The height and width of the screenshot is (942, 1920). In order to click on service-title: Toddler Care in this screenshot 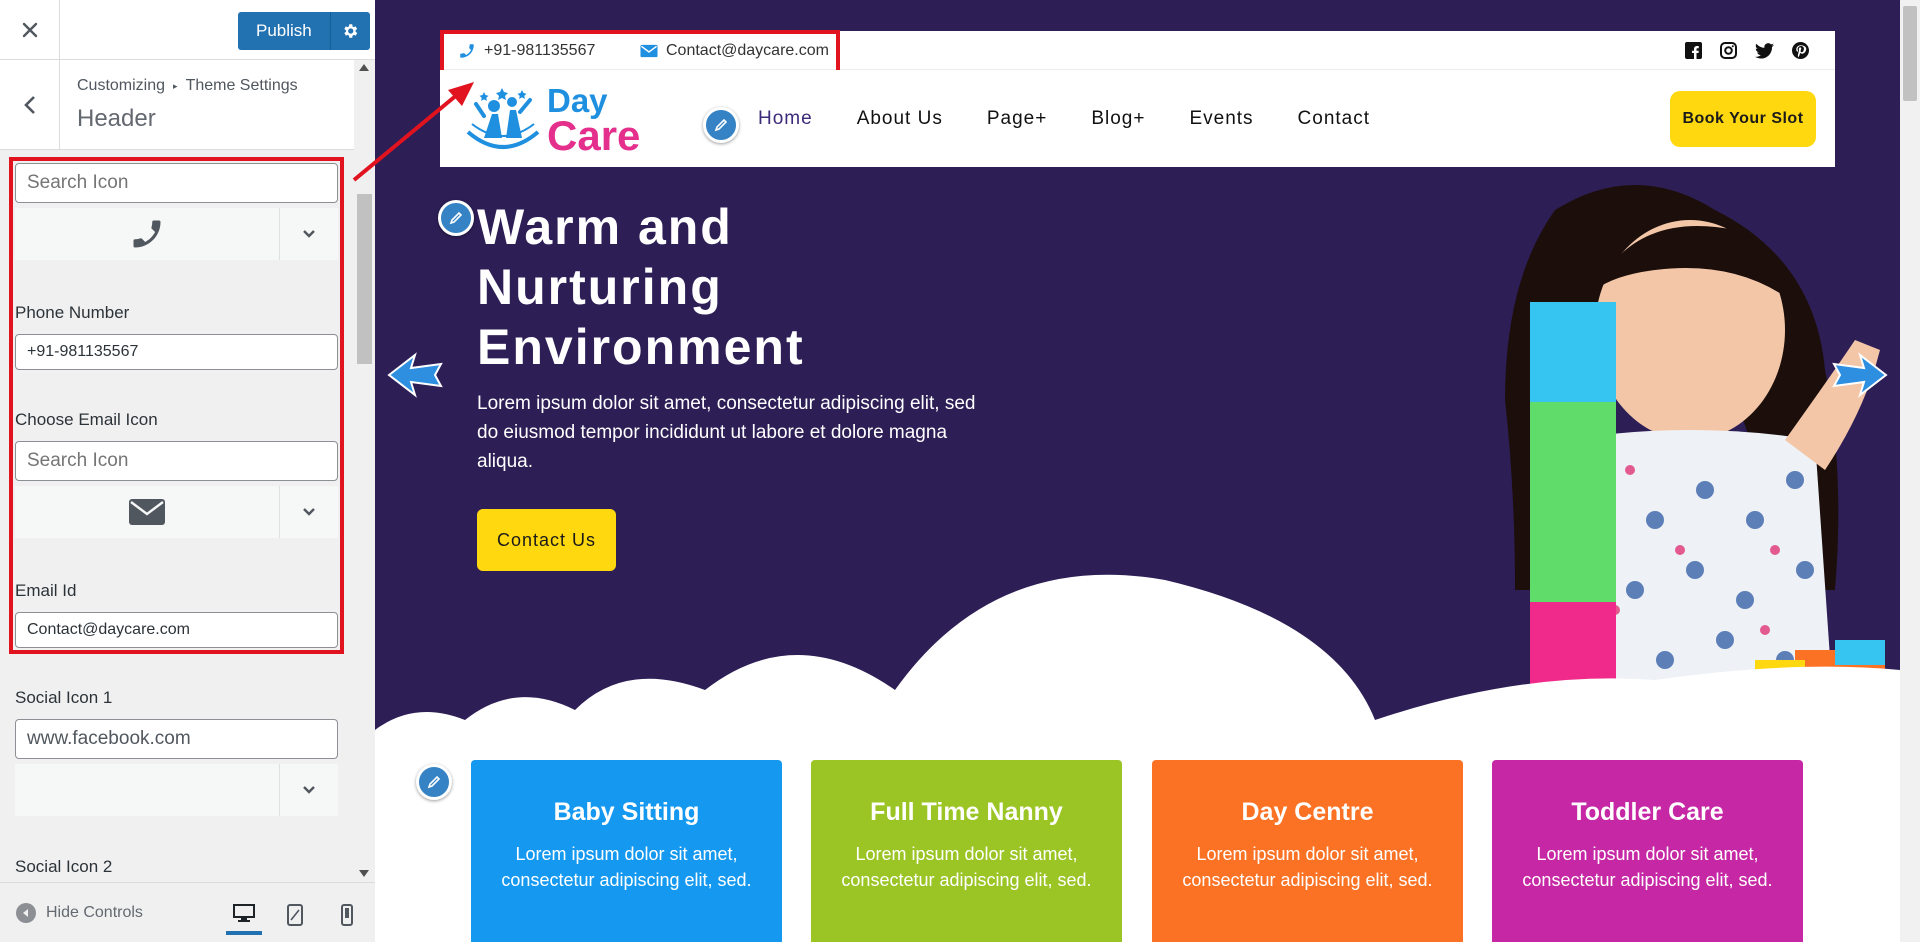, I will do `click(1647, 812)`.